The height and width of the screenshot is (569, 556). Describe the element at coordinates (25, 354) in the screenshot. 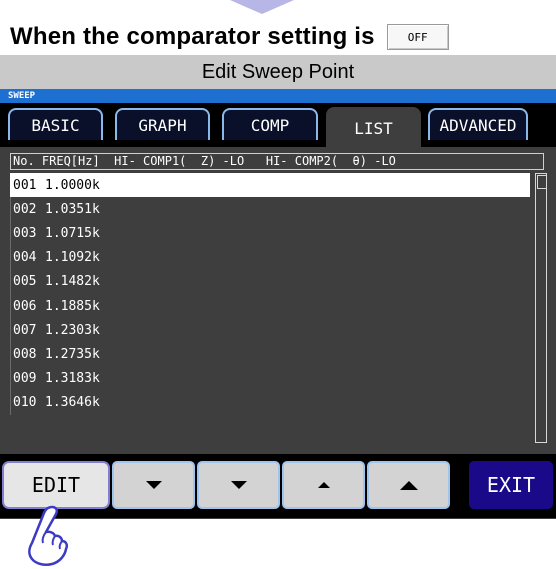

I see `point-number: 008` at that location.